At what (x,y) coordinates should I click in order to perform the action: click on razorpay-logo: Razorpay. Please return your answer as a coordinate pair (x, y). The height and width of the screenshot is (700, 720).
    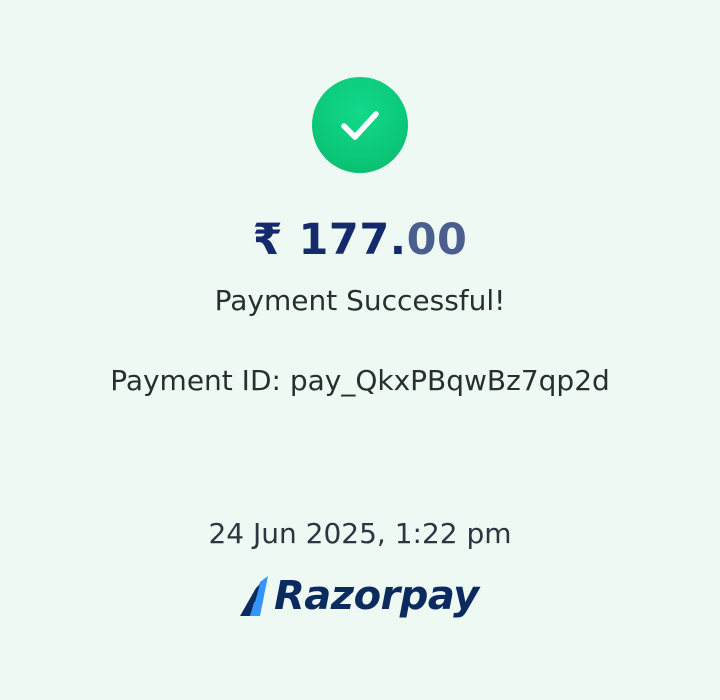
    Looking at the image, I should click on (358, 596).